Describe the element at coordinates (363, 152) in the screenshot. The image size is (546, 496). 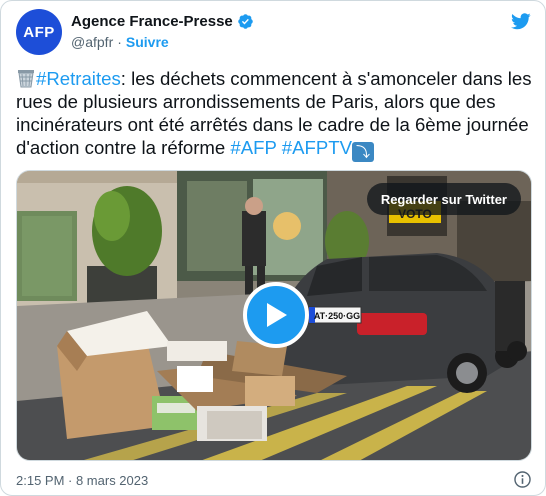
I see `down-arrow-emoji-icon: ⤵` at that location.